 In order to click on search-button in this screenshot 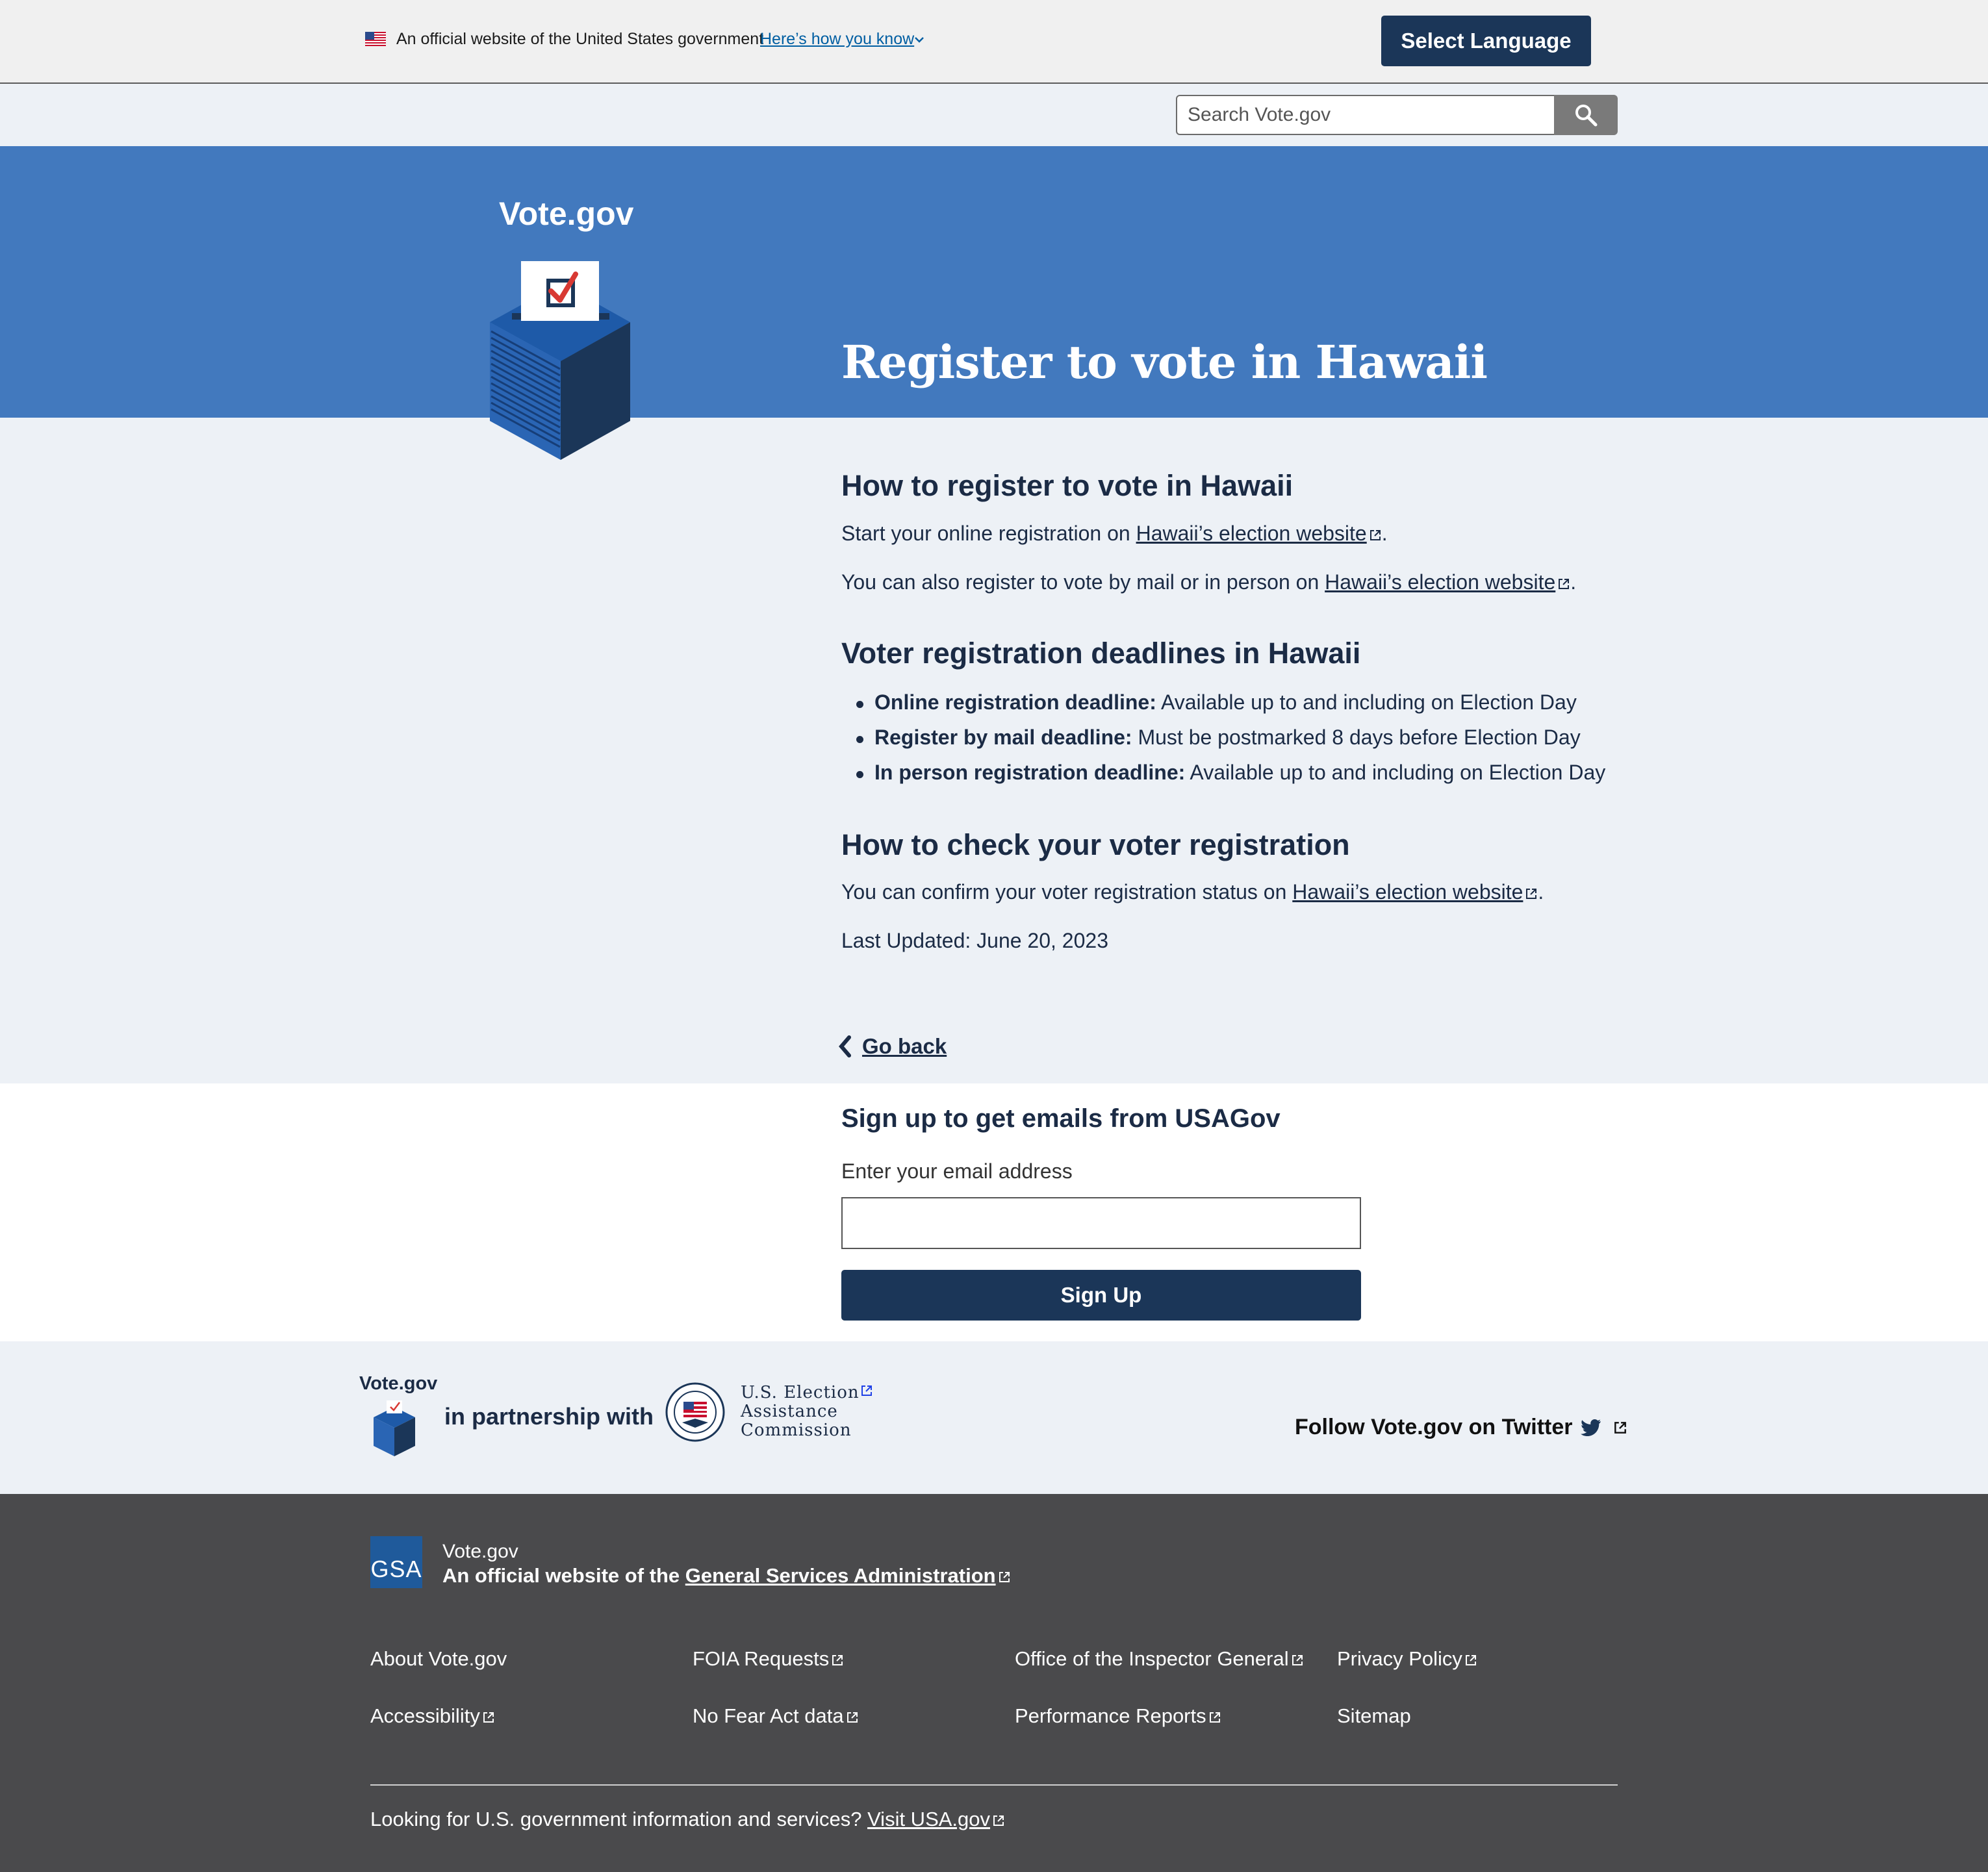, I will do `click(1586, 115)`.